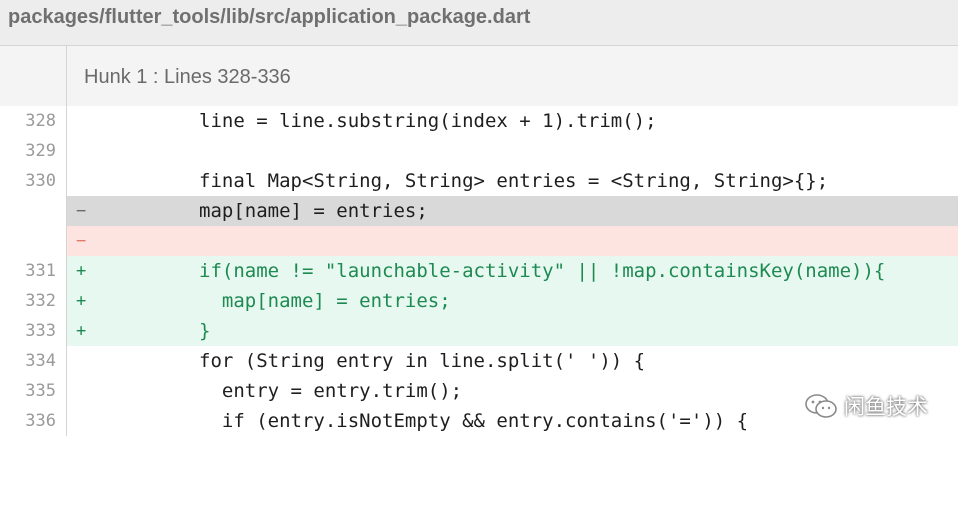 Image resolution: width=958 pixels, height=526 pixels. I want to click on code-text: line = line.substring(index + 1).trim();, so click(428, 121).